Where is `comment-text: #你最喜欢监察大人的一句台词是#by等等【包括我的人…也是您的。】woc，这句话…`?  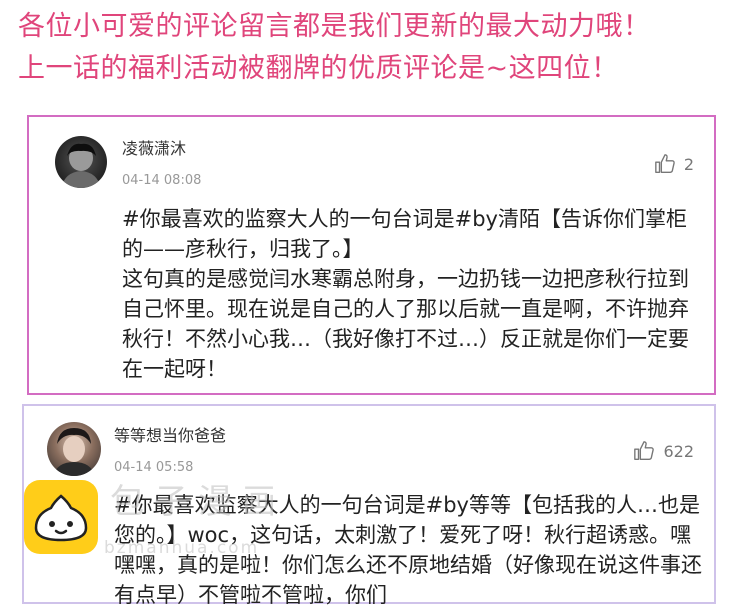 comment-text: #你最喜欢监察大人的一句台词是#by等等【包括我的人…也是您的。】woc，这句话… is located at coordinates (408, 550).